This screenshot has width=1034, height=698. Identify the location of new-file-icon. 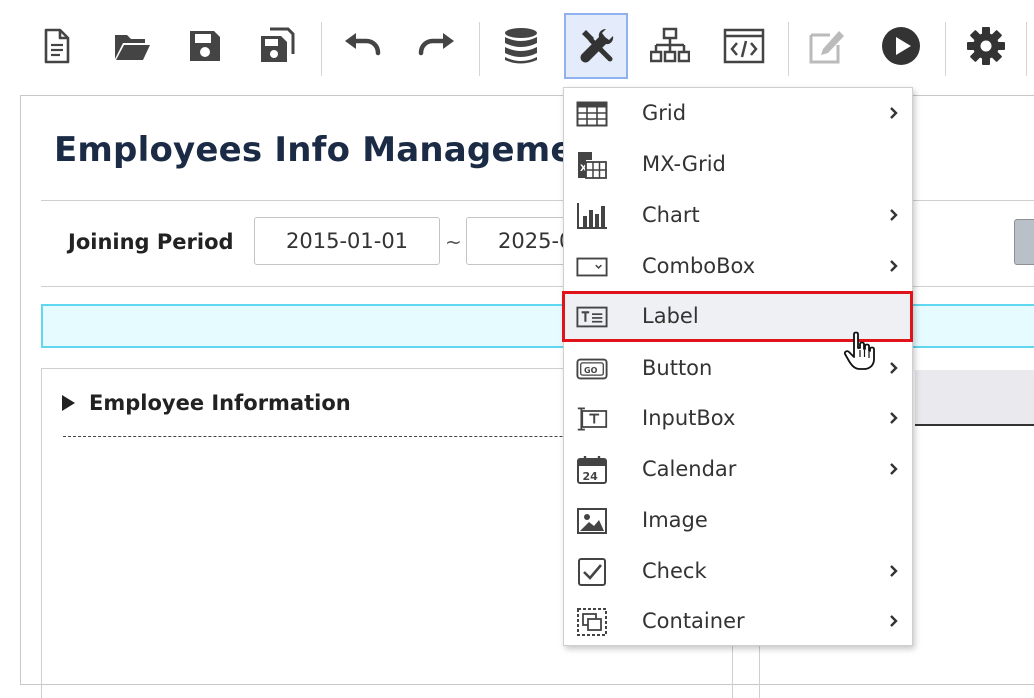
(57, 46).